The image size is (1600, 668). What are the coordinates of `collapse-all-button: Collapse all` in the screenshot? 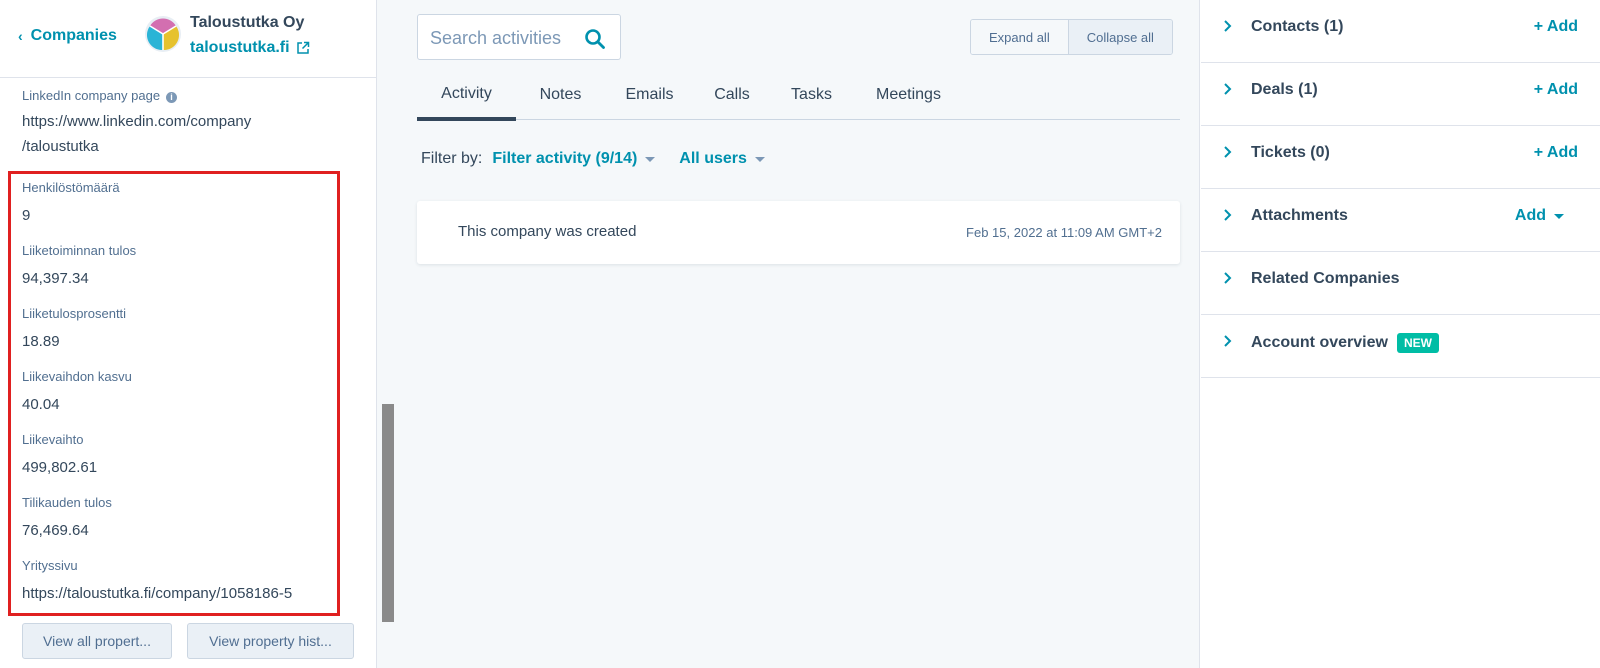 It's located at (1119, 37).